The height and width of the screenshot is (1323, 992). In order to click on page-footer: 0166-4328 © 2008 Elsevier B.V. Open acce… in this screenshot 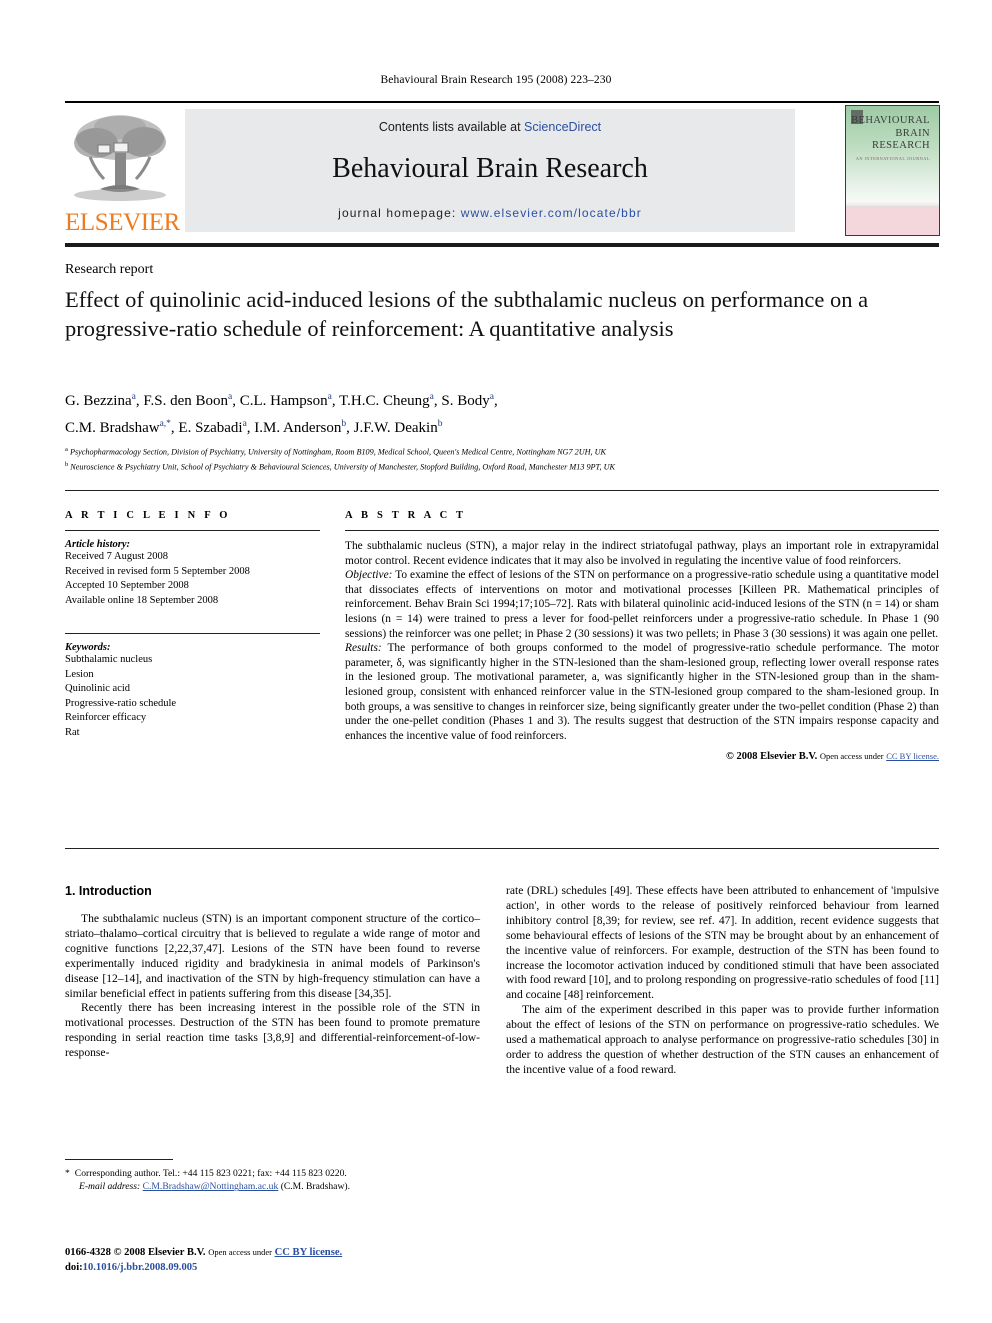, I will do `click(315, 1260)`.